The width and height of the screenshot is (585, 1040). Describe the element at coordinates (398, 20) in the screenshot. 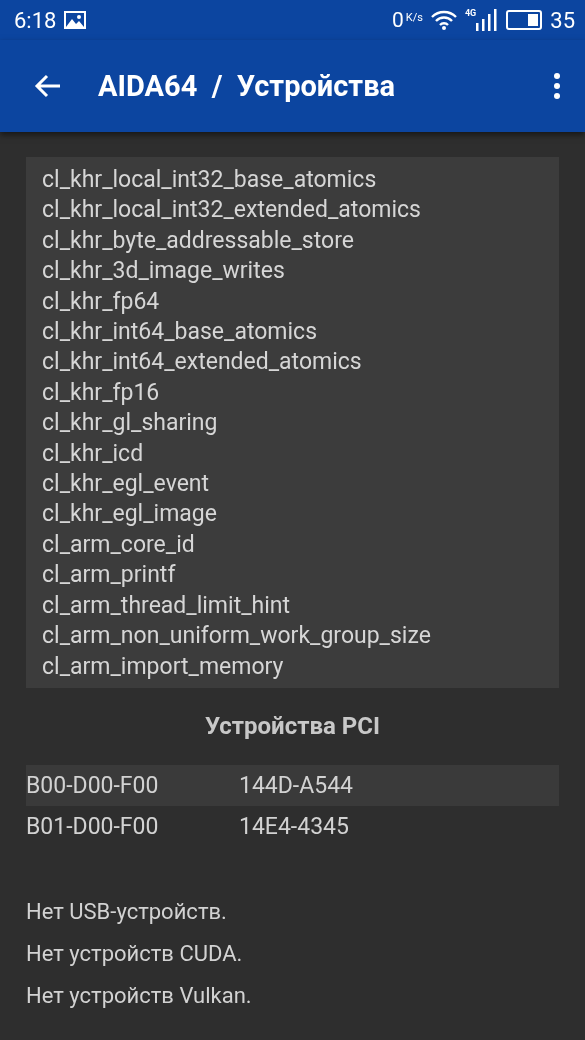

I see `network-speed: 0` at that location.